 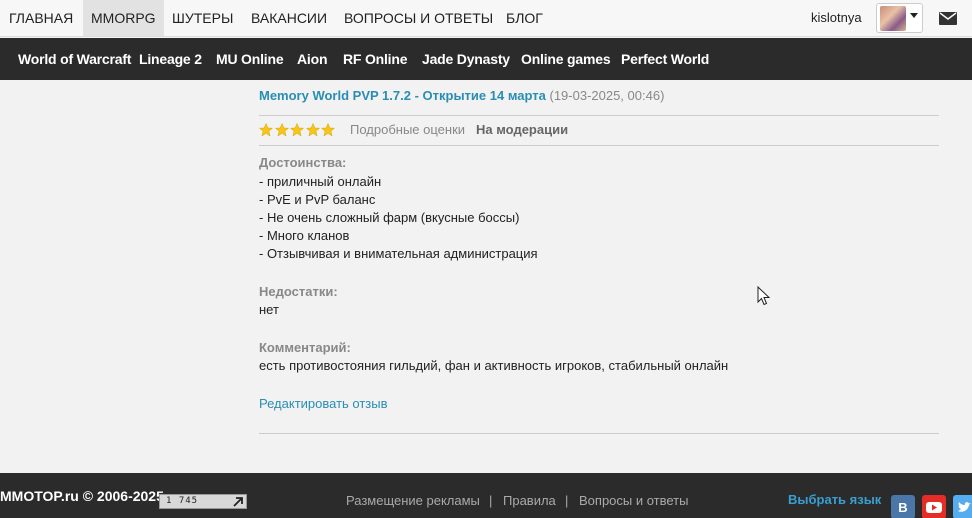 What do you see at coordinates (764, 296) in the screenshot?
I see `mouse-cursor-icon` at bounding box center [764, 296].